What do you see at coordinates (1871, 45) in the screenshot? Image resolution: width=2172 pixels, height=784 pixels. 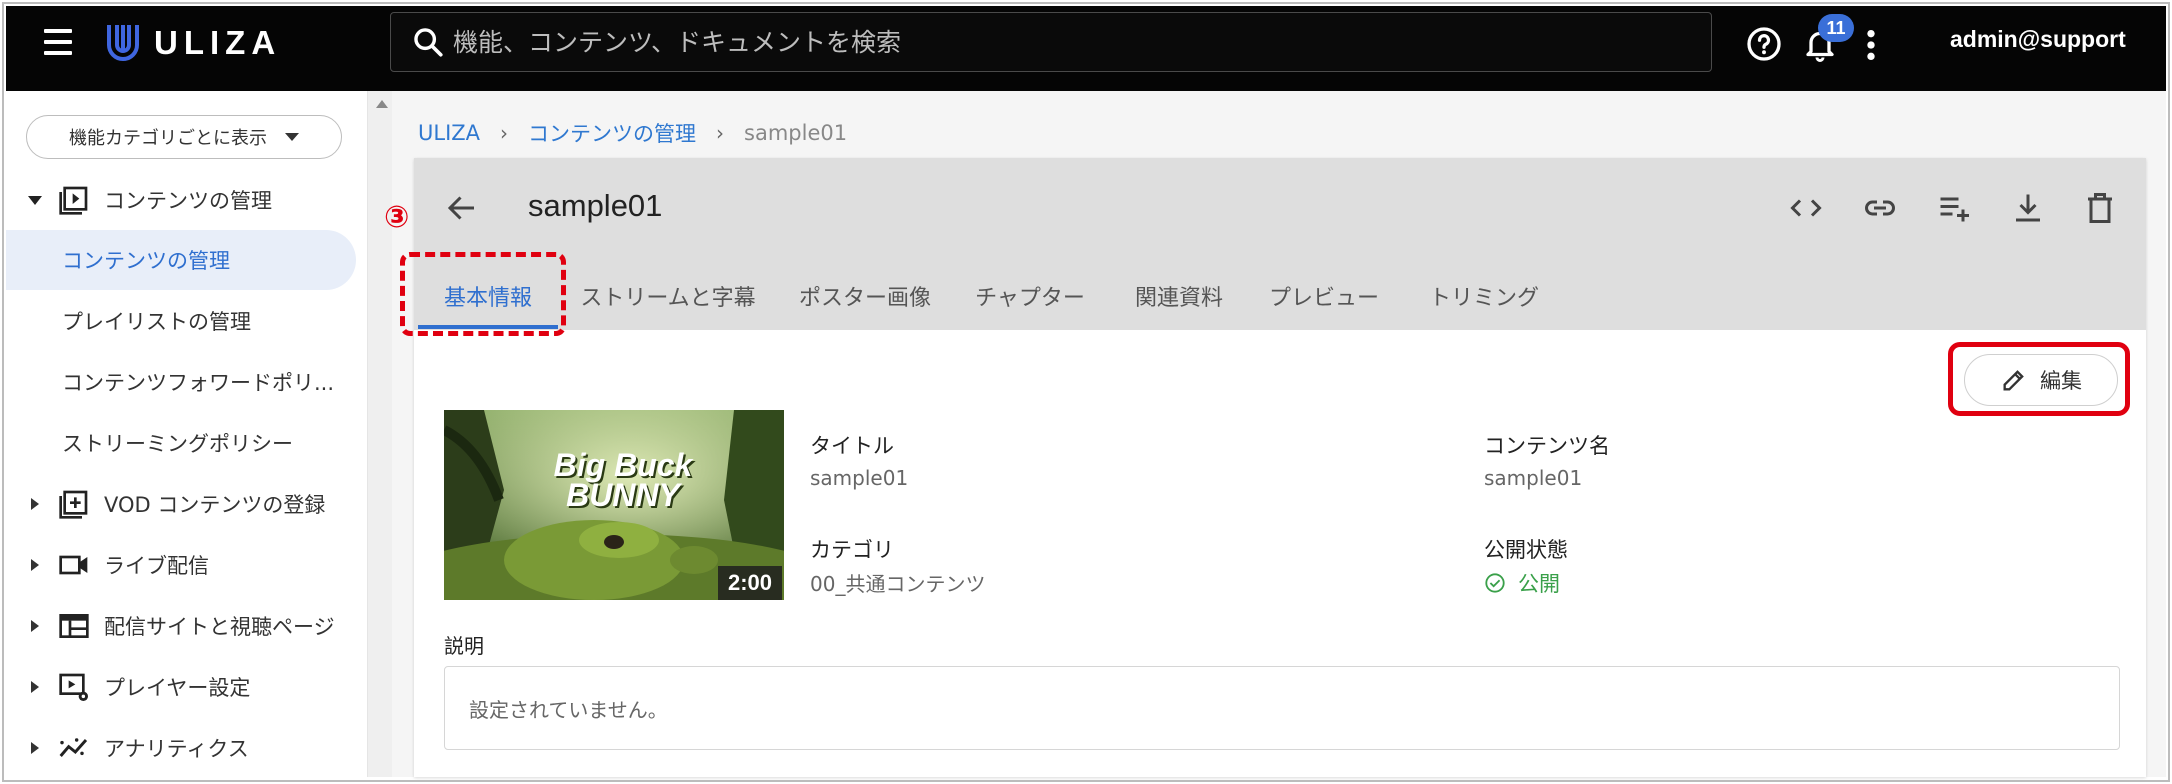 I see `more-vert-icon` at bounding box center [1871, 45].